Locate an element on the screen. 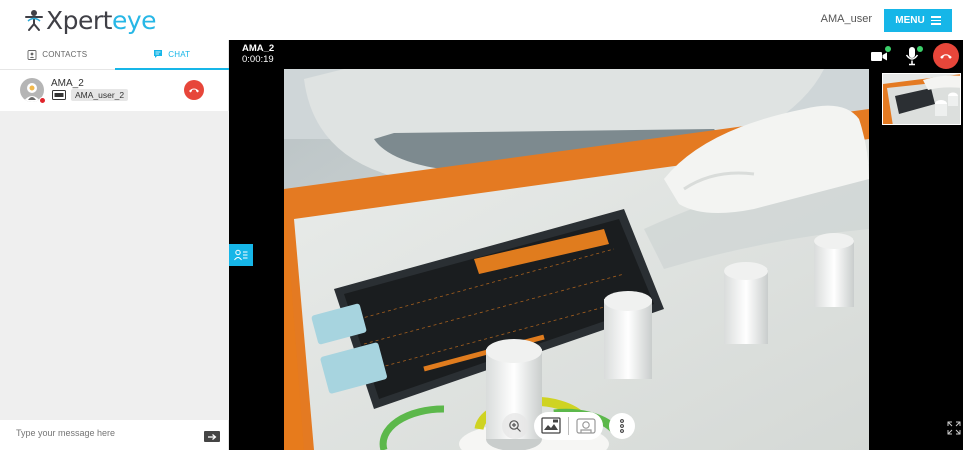 This screenshot has width=963, height=450. arrow-right-icon is located at coordinates (212, 436).